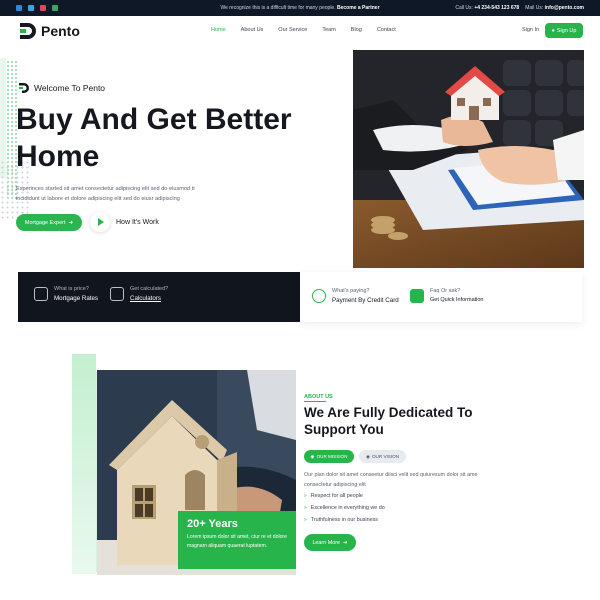 The height and width of the screenshot is (600, 600). I want to click on dollar-icon, so click(319, 296).